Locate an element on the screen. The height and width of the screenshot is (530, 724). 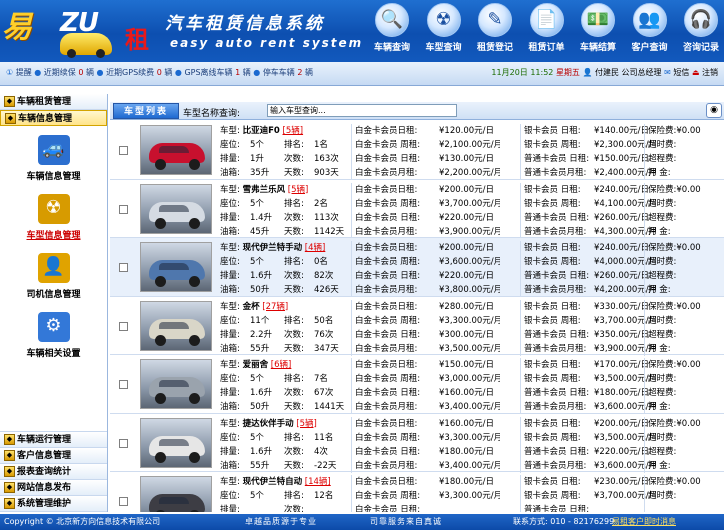
sidebar-subitem: ☢ 车型信息管理 is located at coordinates (53, 219).